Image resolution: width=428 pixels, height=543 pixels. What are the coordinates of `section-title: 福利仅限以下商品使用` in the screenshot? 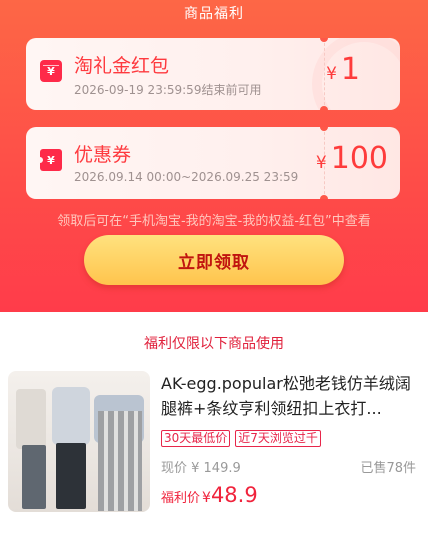 It's located at (214, 344).